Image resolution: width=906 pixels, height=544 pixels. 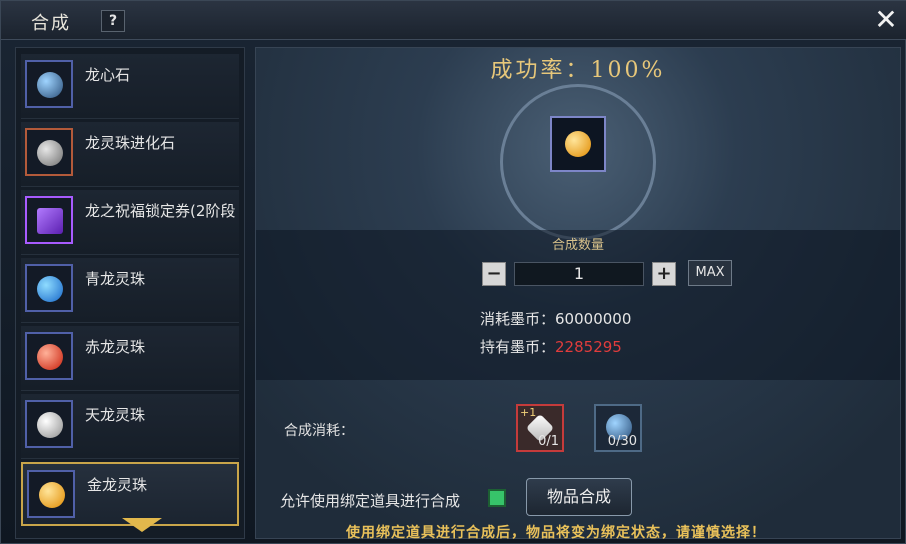 What do you see at coordinates (130, 426) in the screenshot?
I see `list-item: 天龙灵珠` at bounding box center [130, 426].